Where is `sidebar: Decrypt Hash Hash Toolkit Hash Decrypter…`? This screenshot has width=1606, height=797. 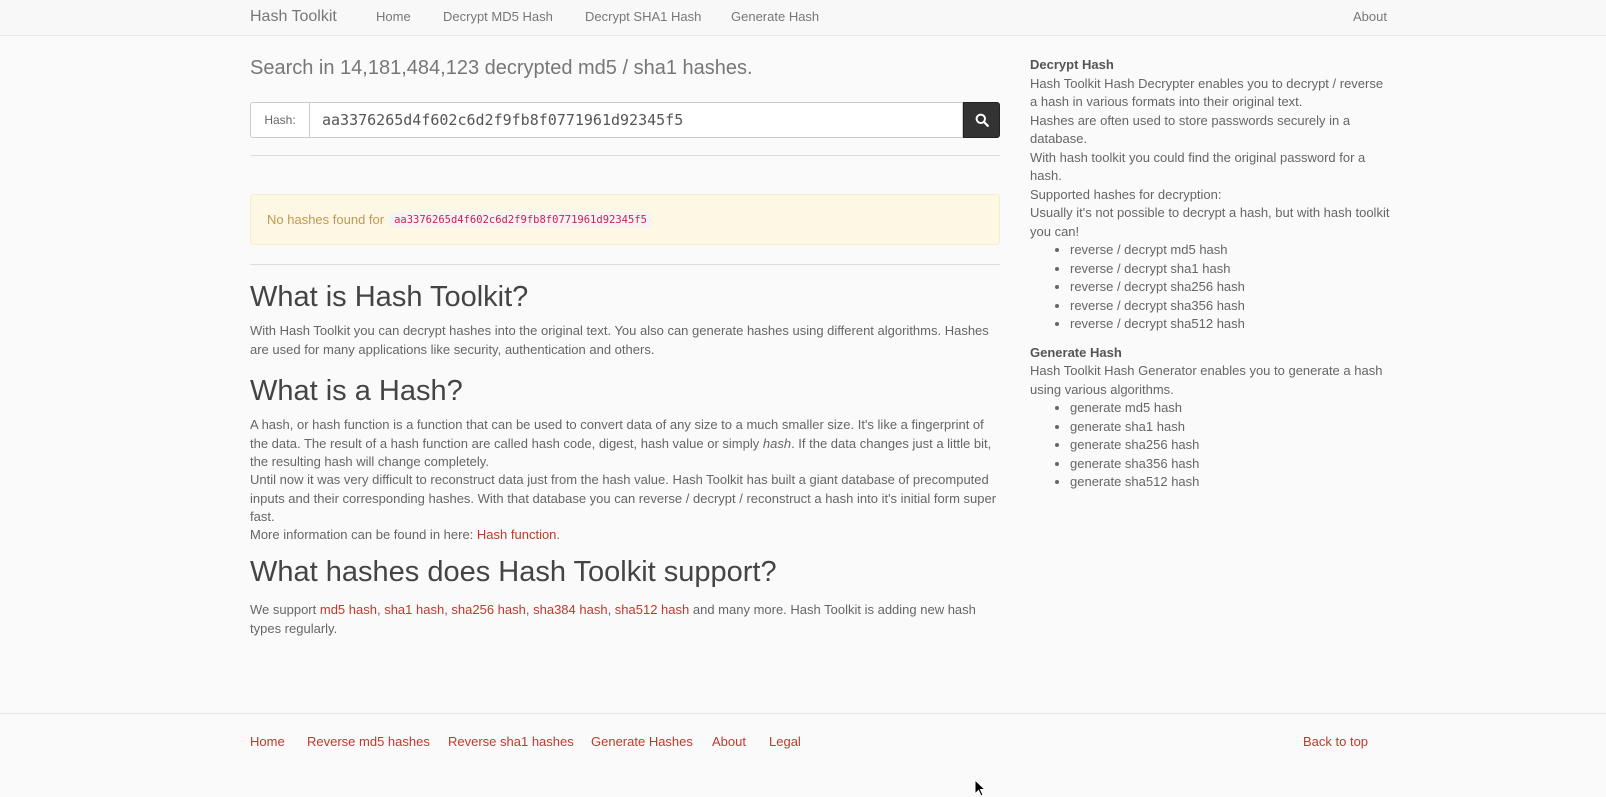 sidebar: Decrypt Hash Hash Toolkit Hash Decrypter… is located at coordinates (1210, 274).